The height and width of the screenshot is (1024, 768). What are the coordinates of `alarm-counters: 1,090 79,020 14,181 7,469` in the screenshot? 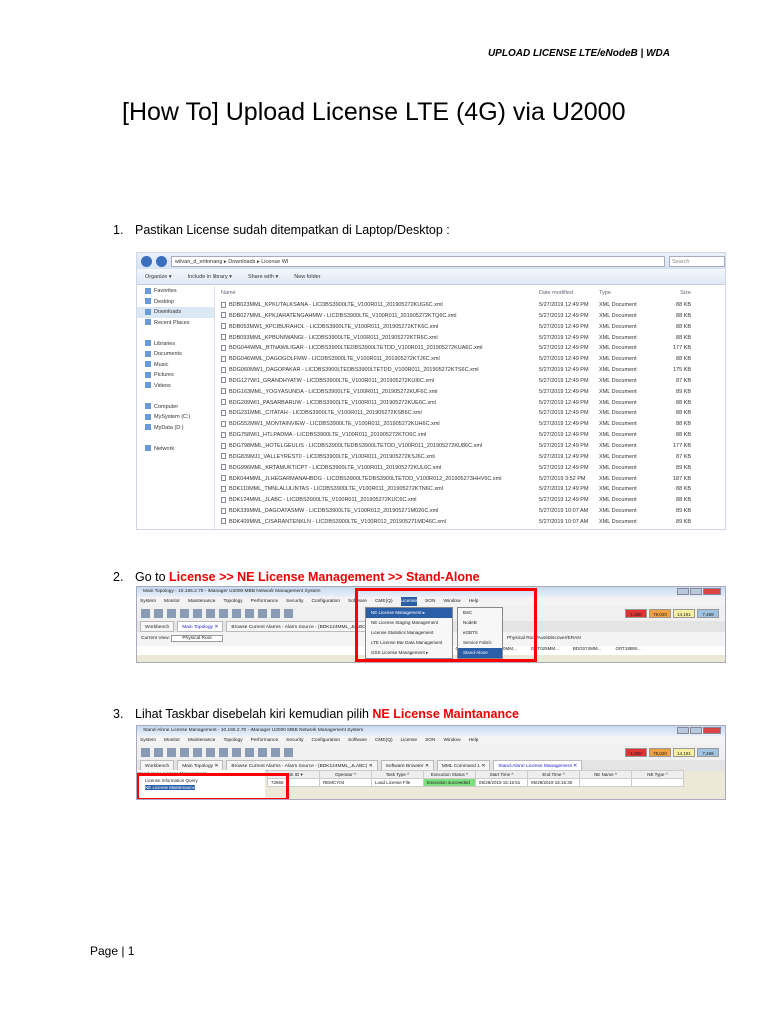 It's located at (672, 613).